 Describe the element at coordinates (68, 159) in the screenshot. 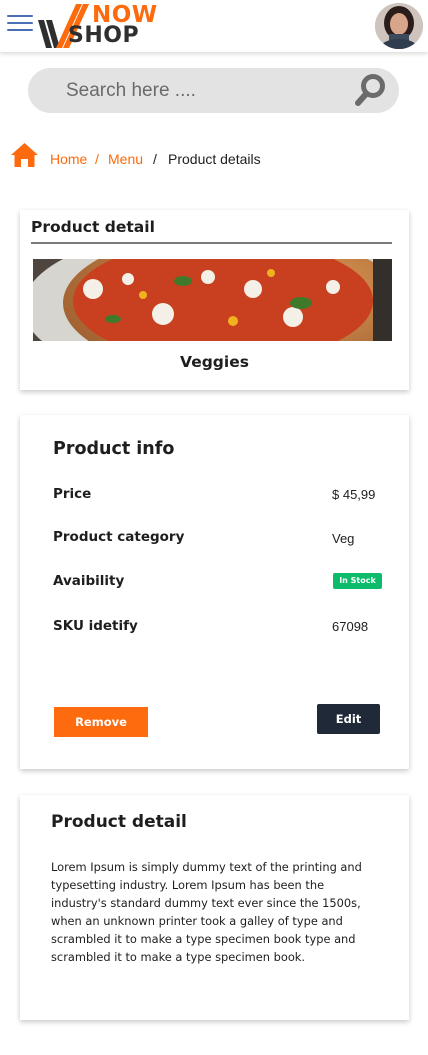

I see `breadcrumb-home: Home` at that location.